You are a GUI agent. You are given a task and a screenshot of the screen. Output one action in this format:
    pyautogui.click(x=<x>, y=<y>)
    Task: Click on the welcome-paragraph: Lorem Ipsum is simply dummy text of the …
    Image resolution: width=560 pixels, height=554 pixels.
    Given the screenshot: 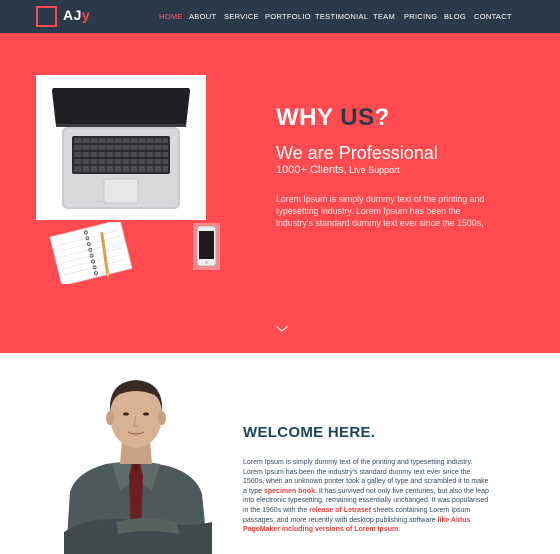 What is the action you would take?
    pyautogui.click(x=366, y=496)
    